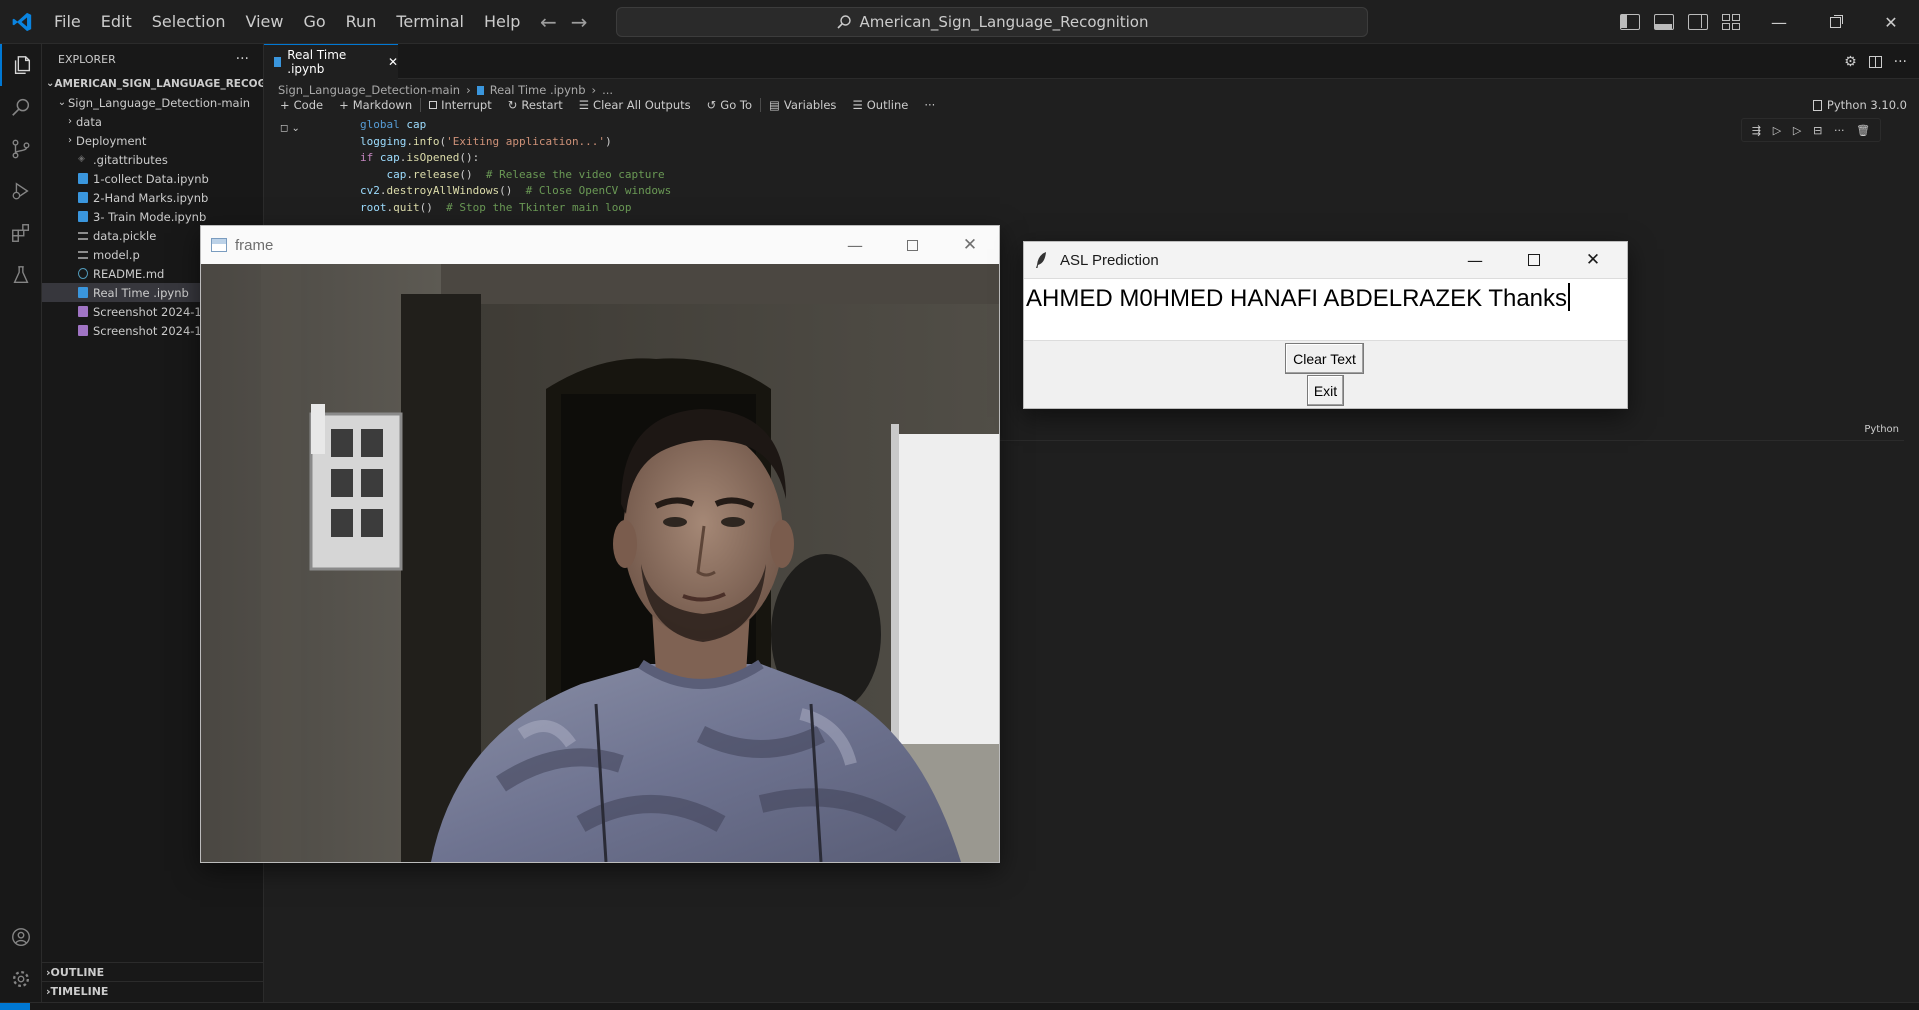 The width and height of the screenshot is (1919, 1010). I want to click on clear-label: Clear All Outputs, so click(642, 105).